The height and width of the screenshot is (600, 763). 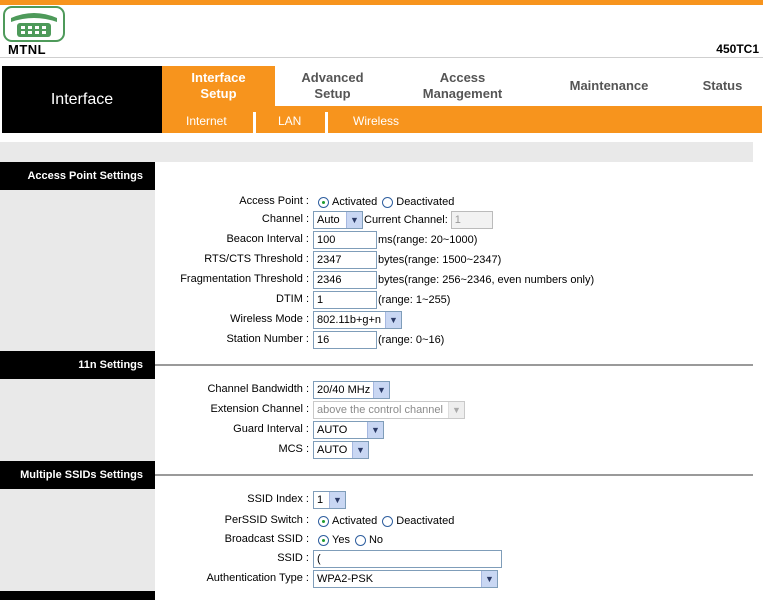 What do you see at coordinates (376, 152) in the screenshot?
I see `content-top-bar` at bounding box center [376, 152].